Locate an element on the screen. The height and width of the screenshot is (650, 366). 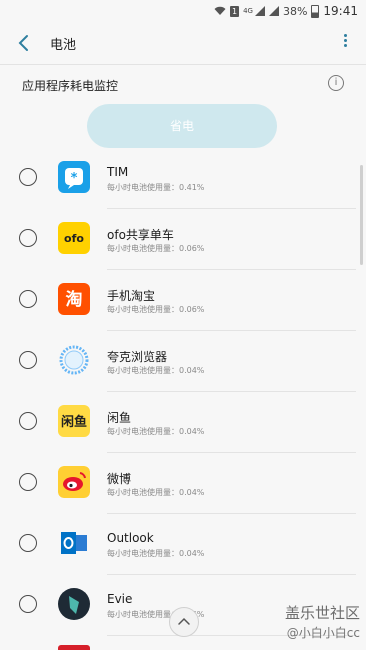
section-header: 应用程序耗电监控 i is located at coordinates (183, 84).